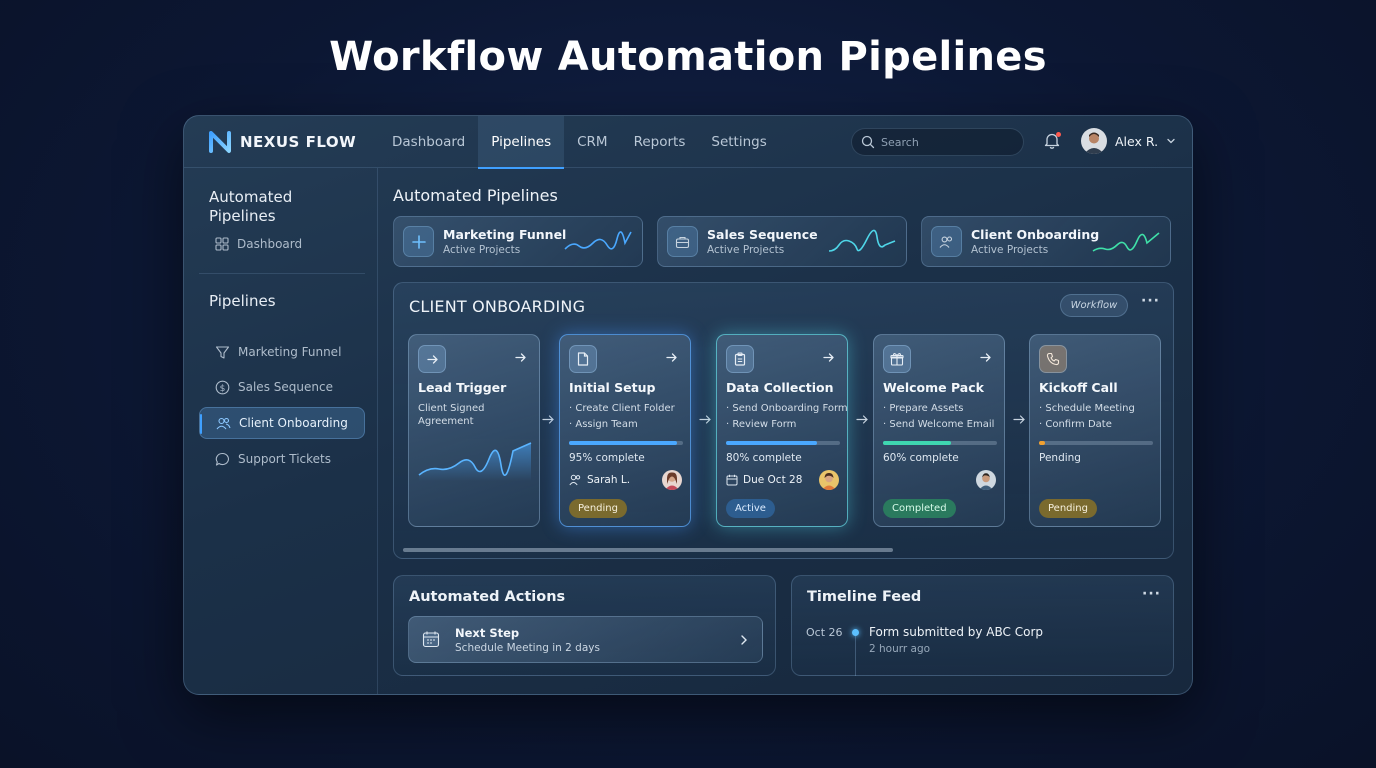  What do you see at coordinates (648, 550) in the screenshot?
I see `horizontal-scrollbar` at bounding box center [648, 550].